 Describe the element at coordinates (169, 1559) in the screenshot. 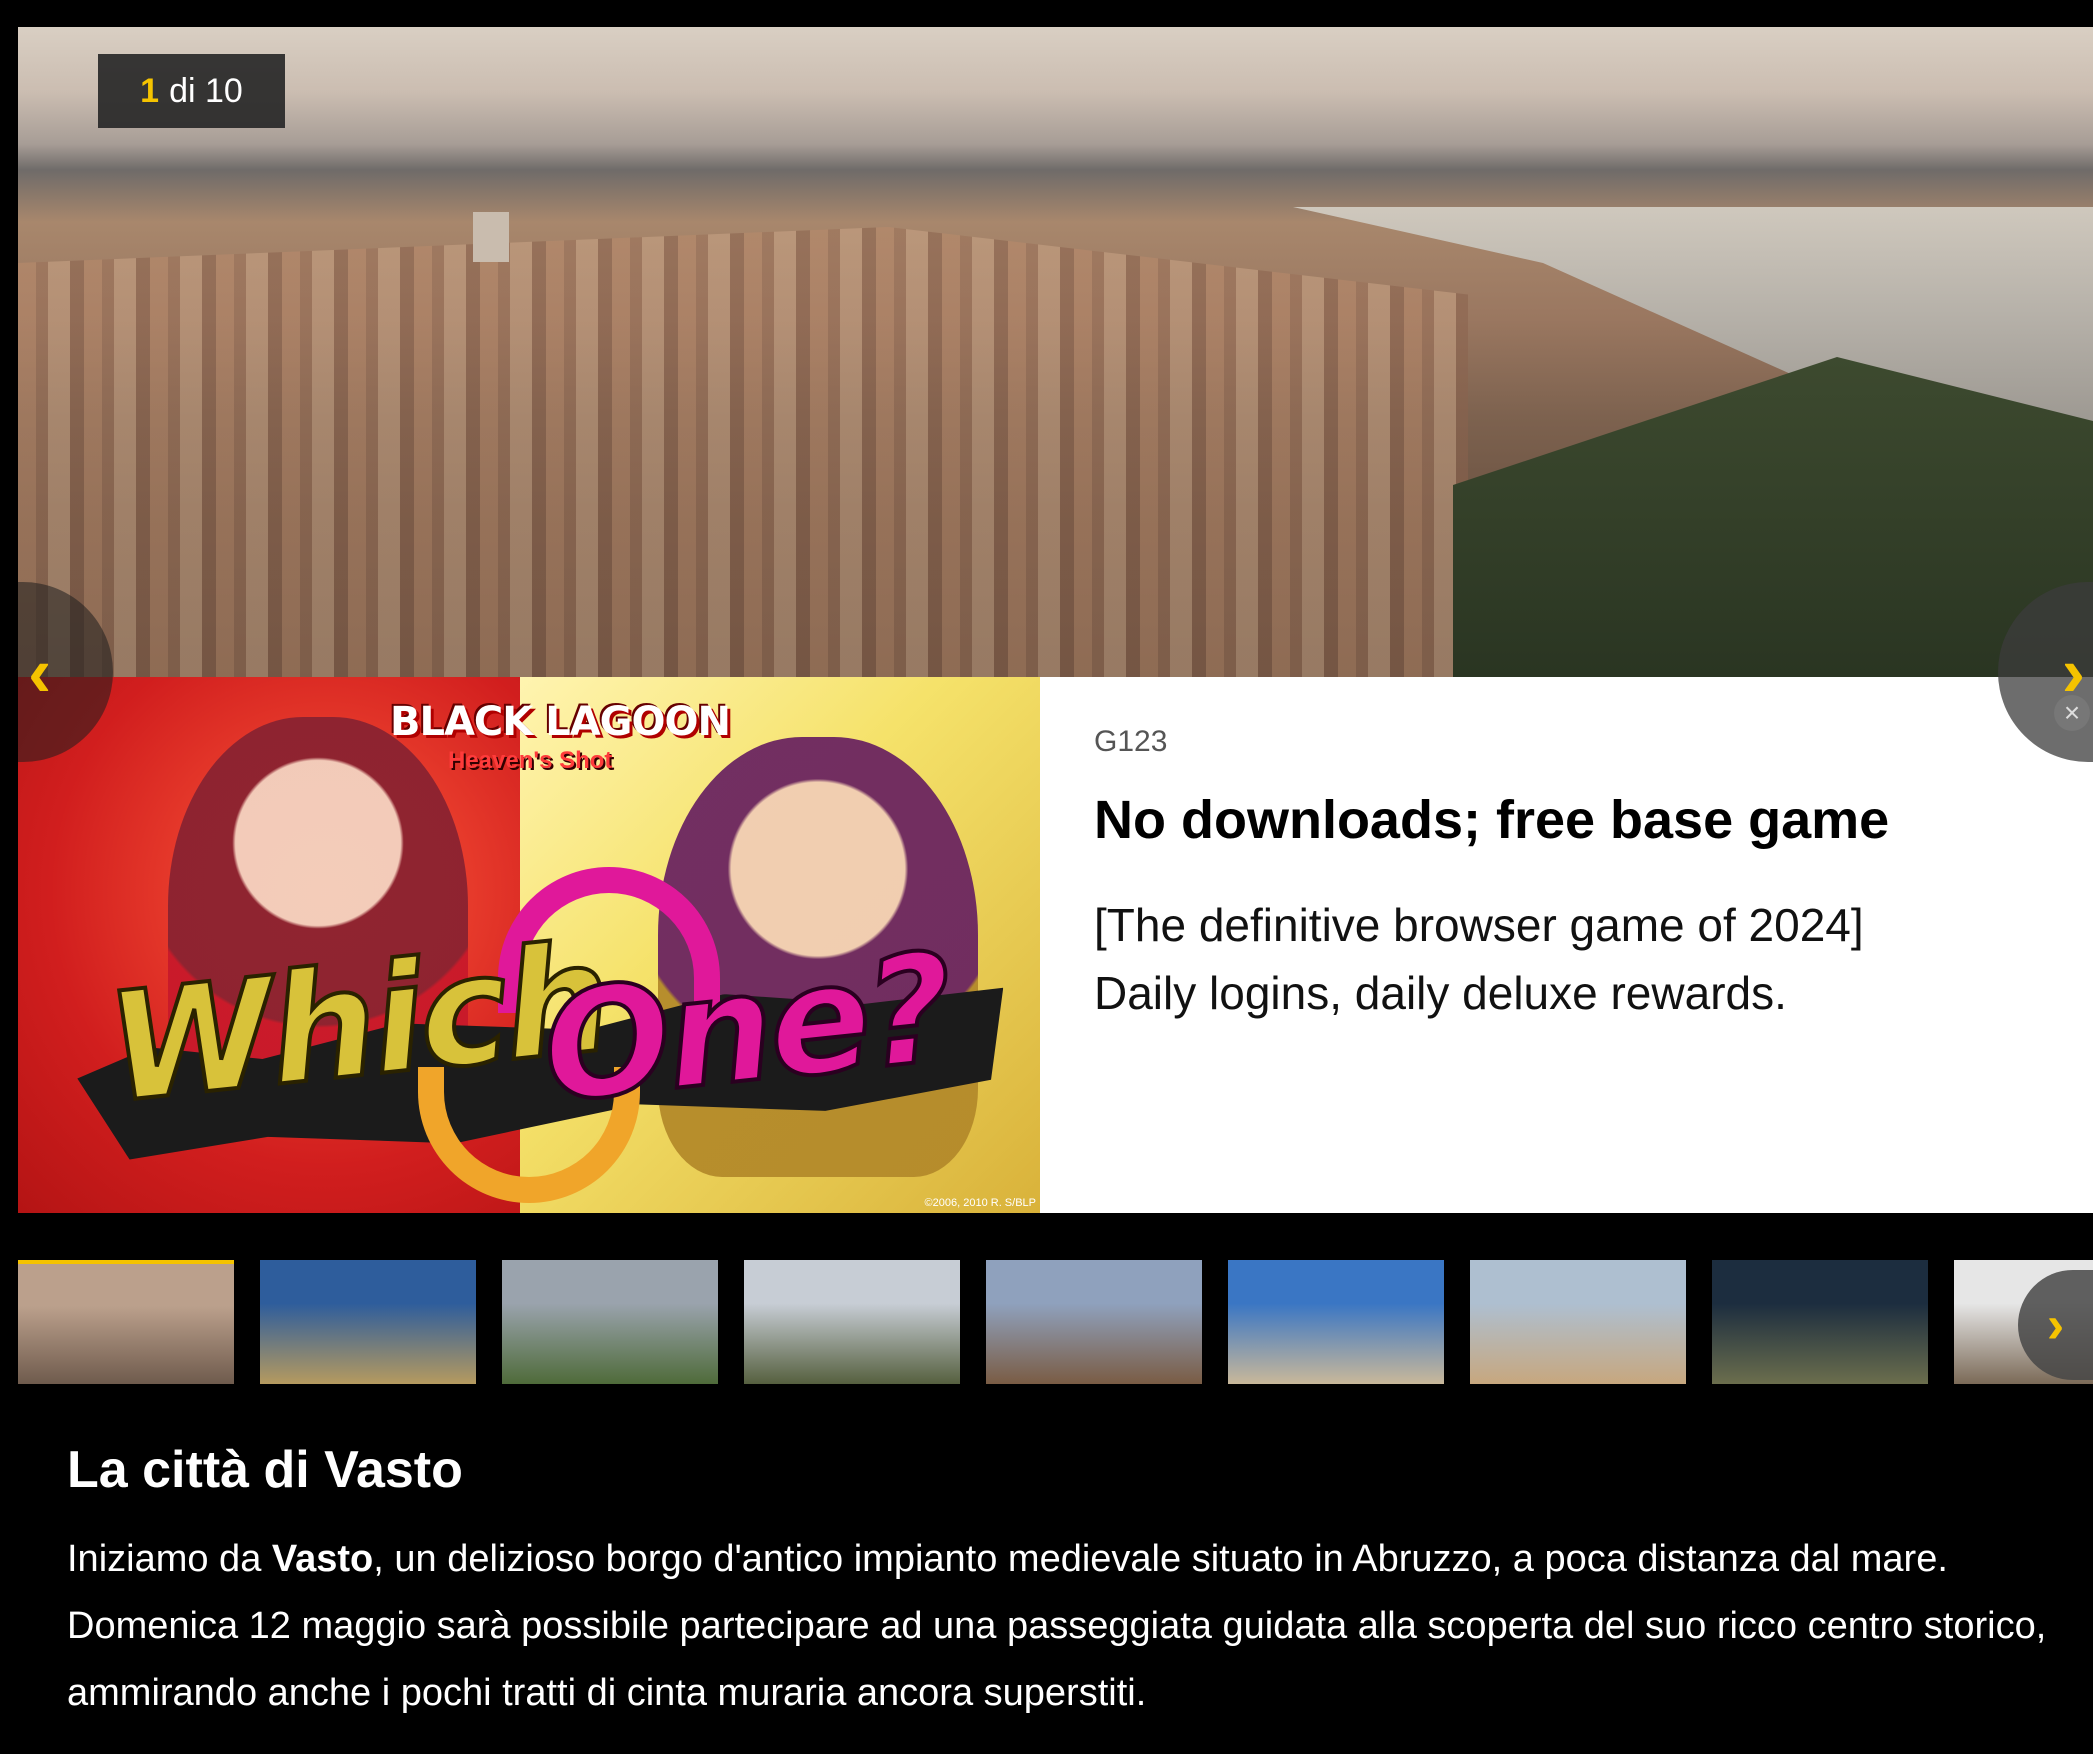

I see `article-text-start: Iniziamo da` at that location.